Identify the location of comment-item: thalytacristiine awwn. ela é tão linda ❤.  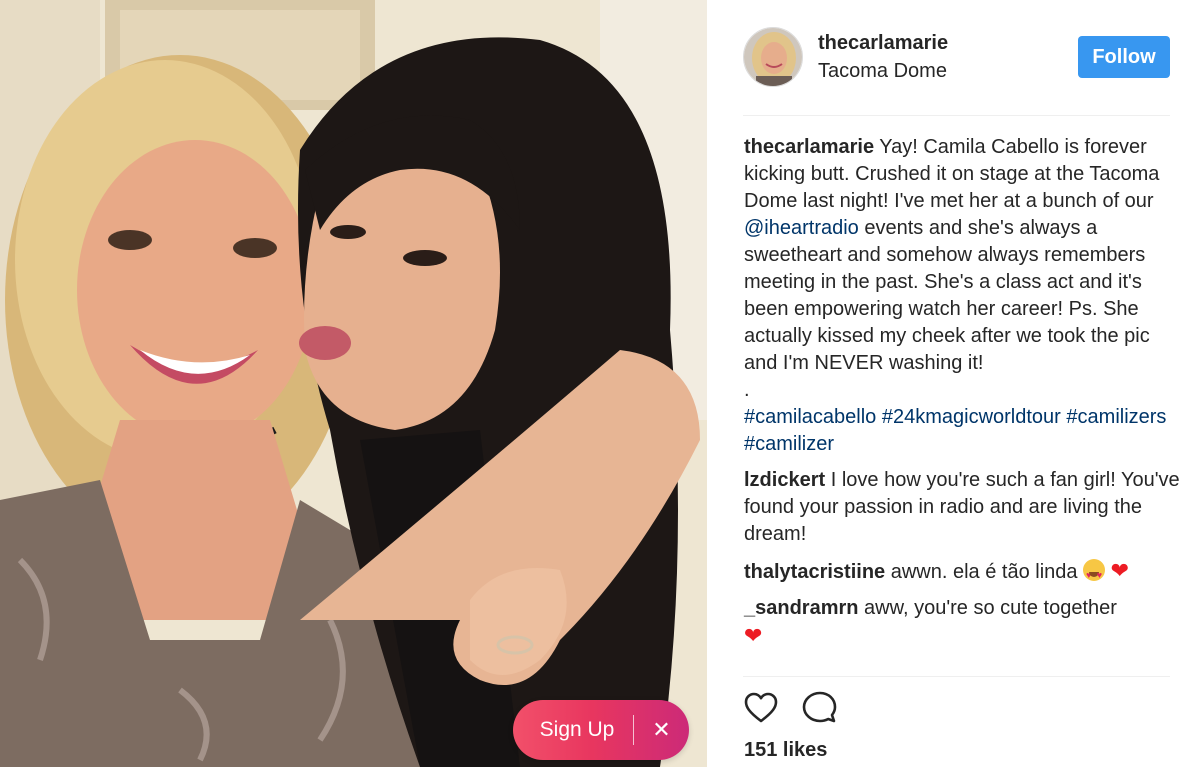
(962, 573).